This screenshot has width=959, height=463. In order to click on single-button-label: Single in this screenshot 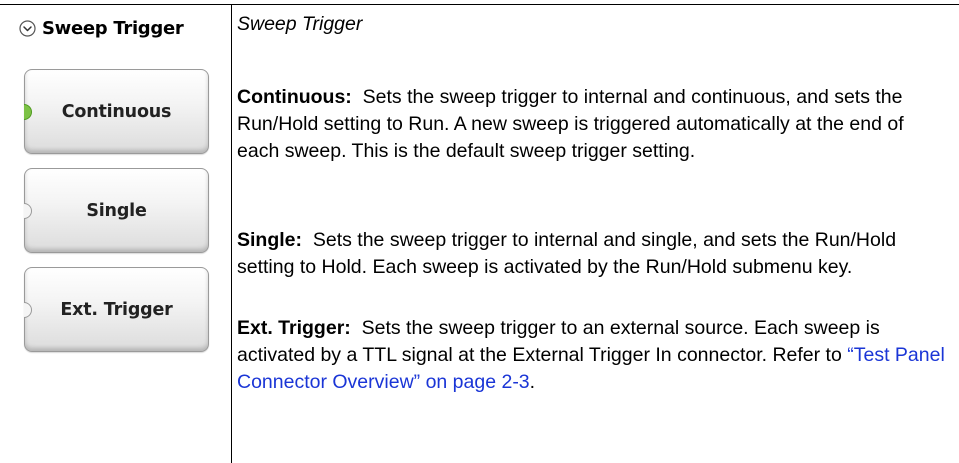, I will do `click(116, 210)`.